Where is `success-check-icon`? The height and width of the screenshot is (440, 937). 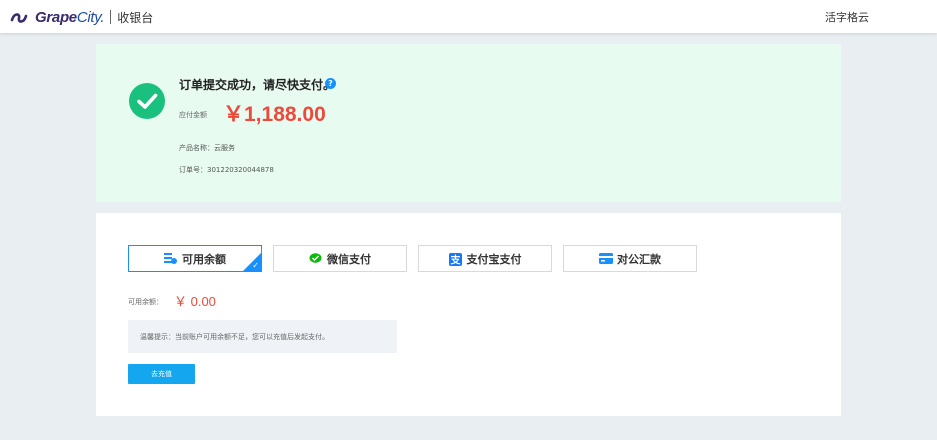 success-check-icon is located at coordinates (147, 101).